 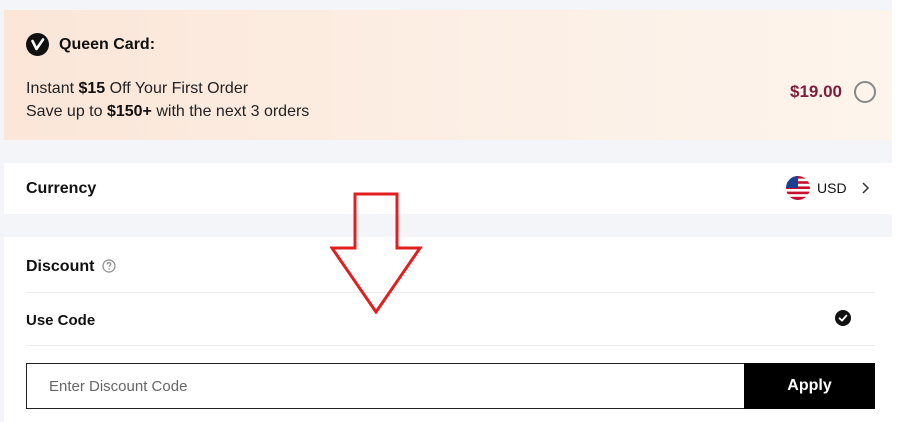 What do you see at coordinates (37, 44) in the screenshot?
I see `queen-card-logo-icon` at bounding box center [37, 44].